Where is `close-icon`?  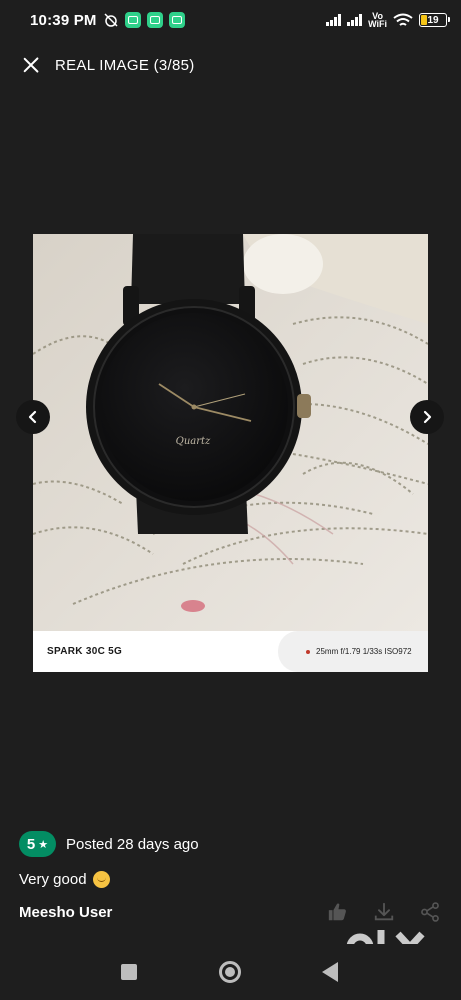 close-icon is located at coordinates (31, 65).